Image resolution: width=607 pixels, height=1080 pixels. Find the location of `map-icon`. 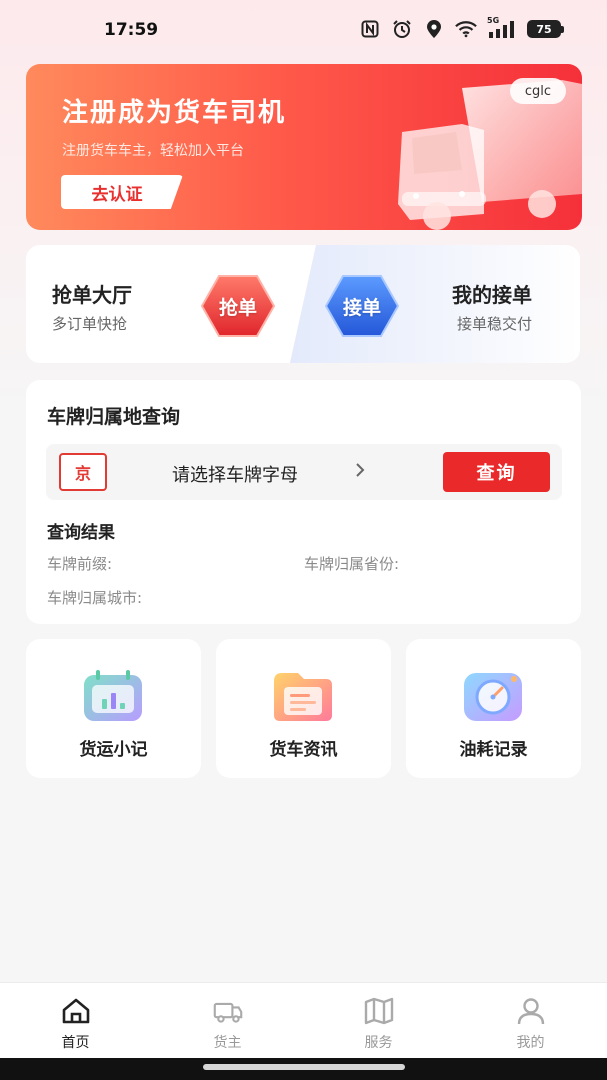

map-icon is located at coordinates (379, 1011).